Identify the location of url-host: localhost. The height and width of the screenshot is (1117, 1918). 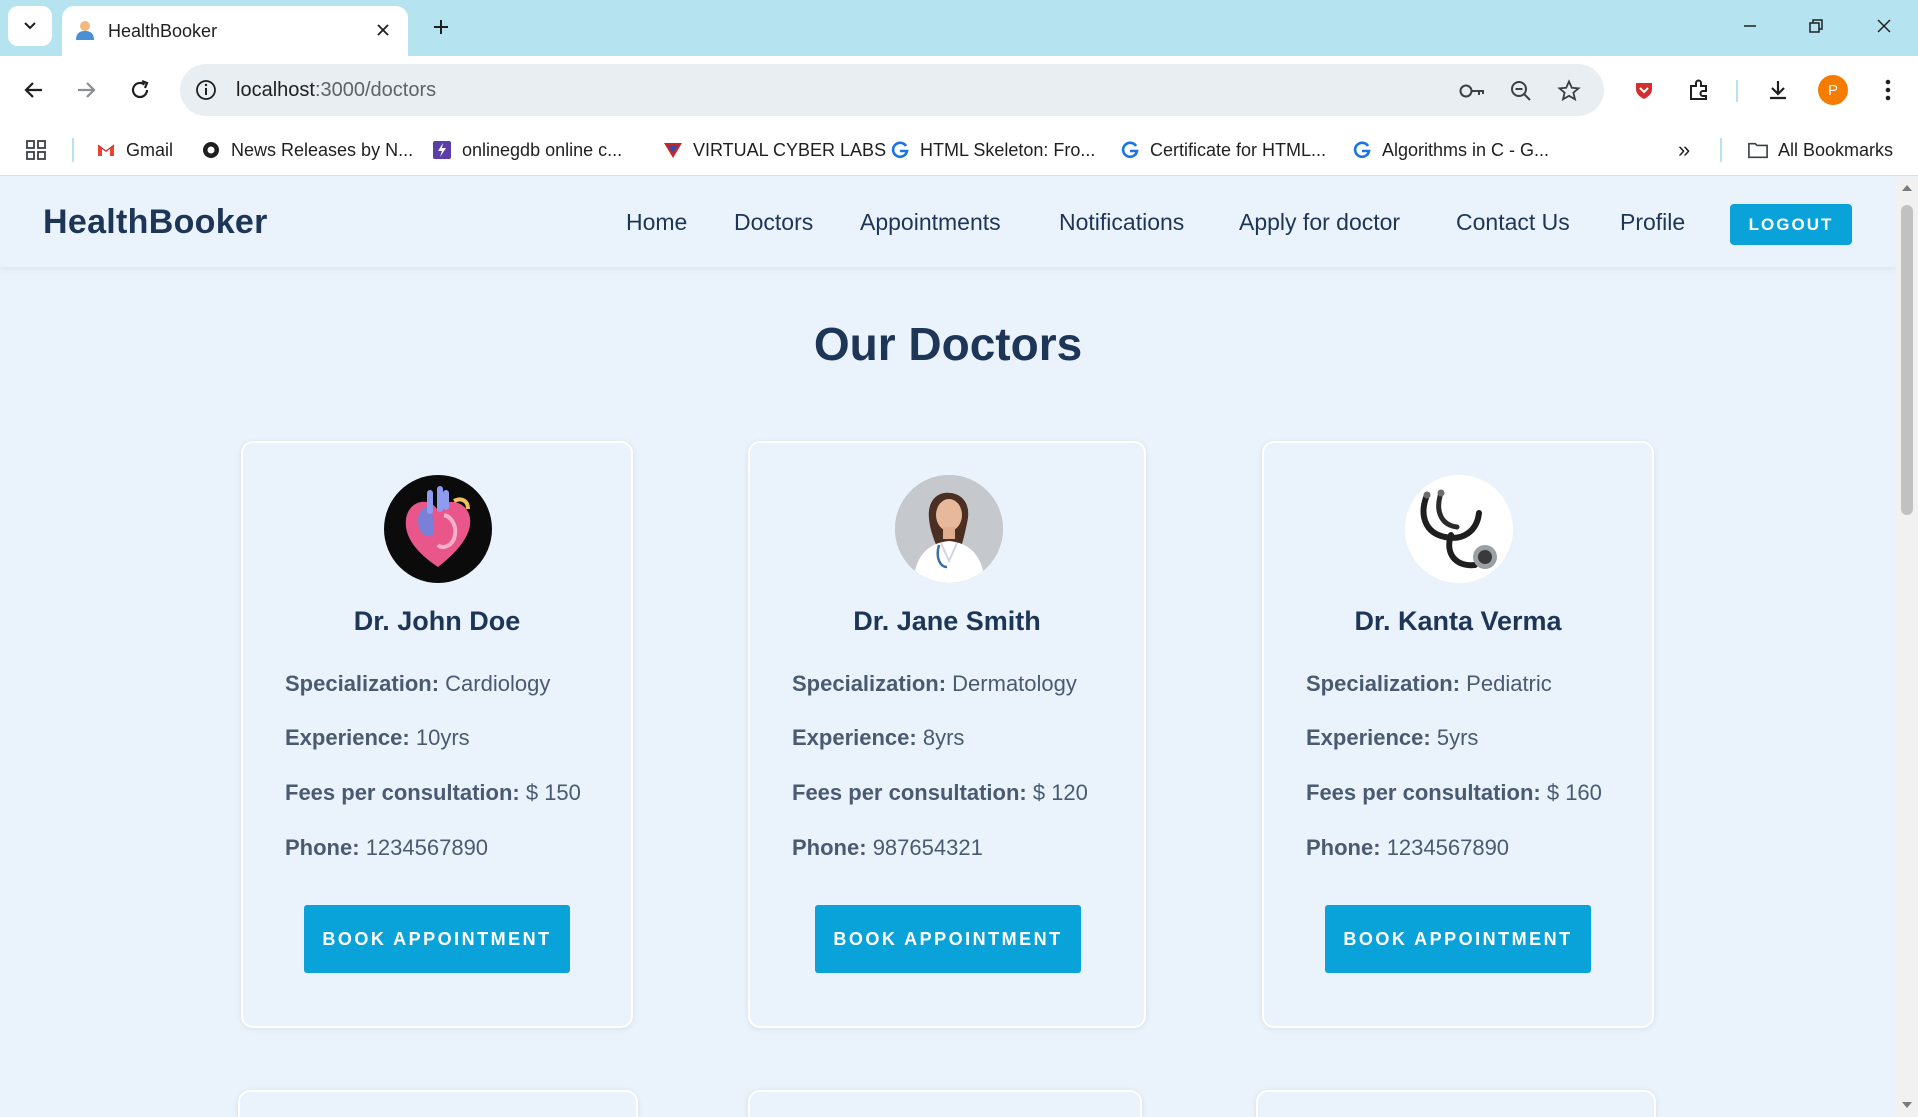
(275, 90).